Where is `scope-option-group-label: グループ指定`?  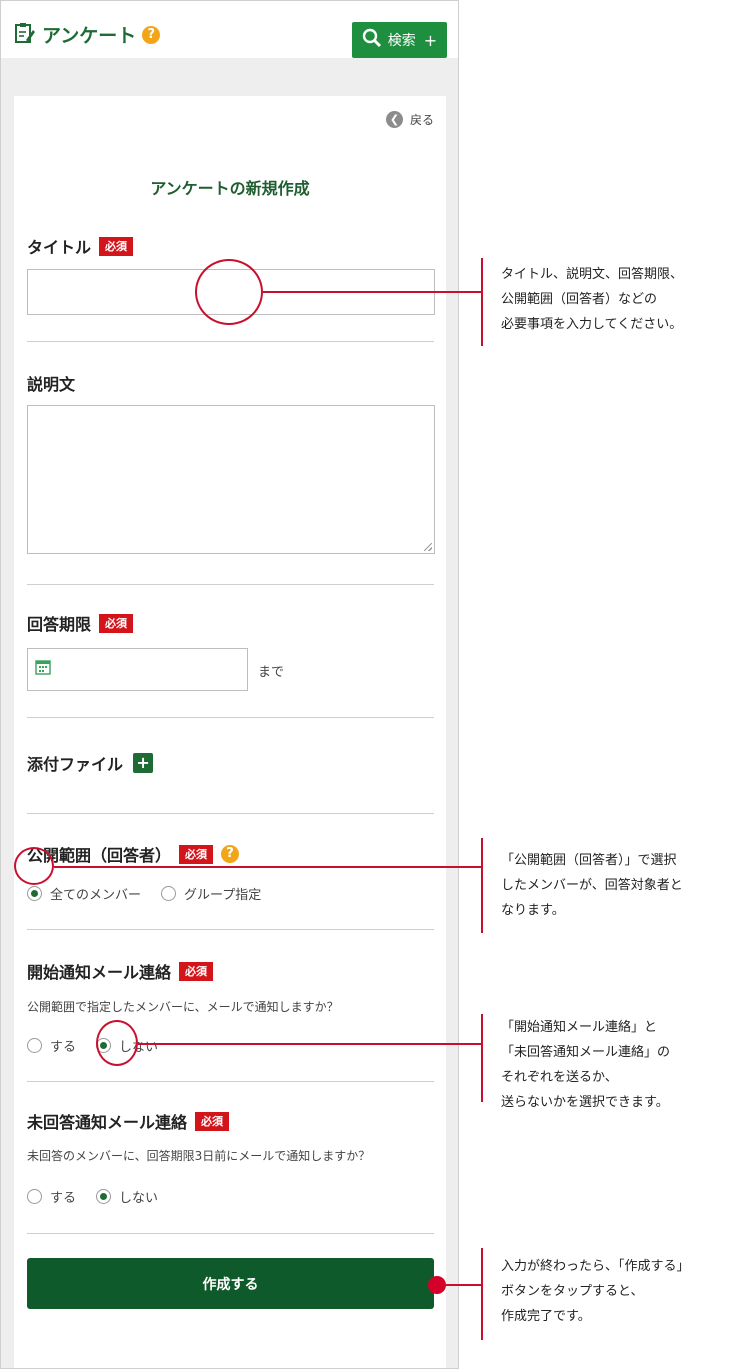 scope-option-group-label: グループ指定 is located at coordinates (223, 895).